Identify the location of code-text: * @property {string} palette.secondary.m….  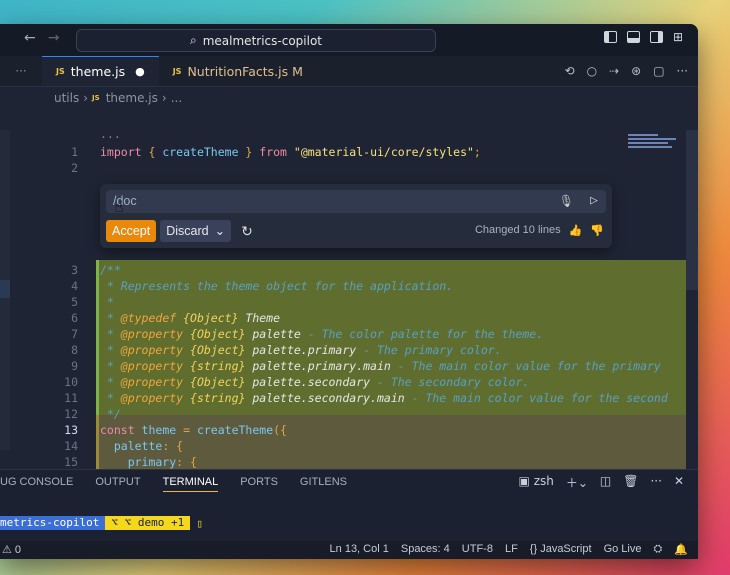
(384, 398).